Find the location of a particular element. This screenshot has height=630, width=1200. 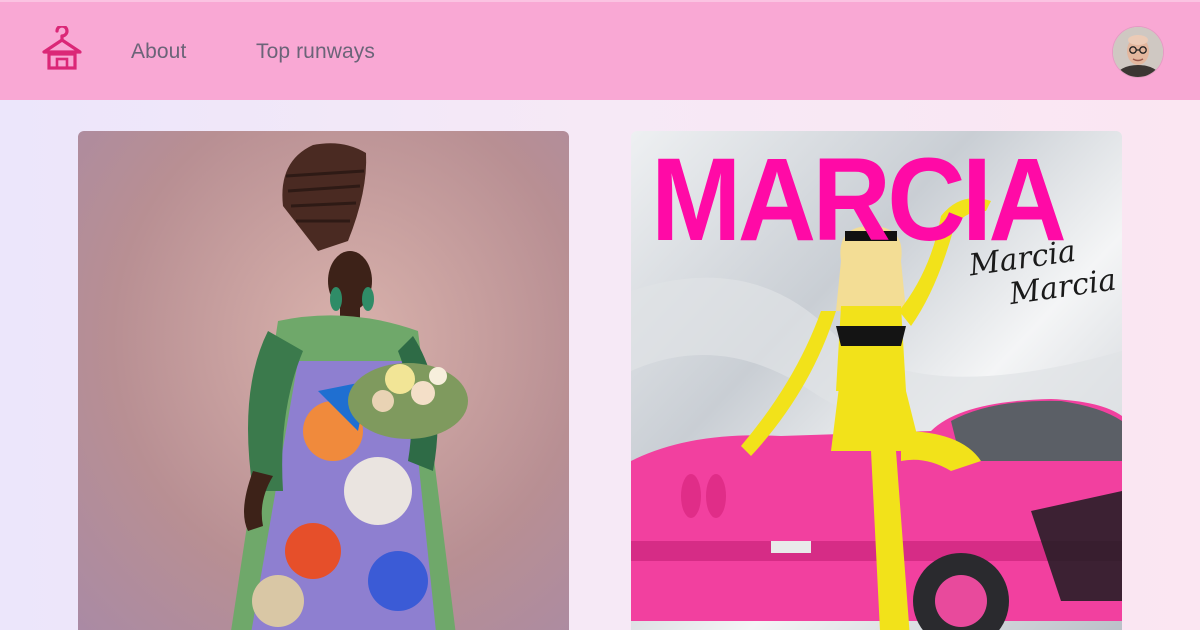

poster-title: MARCIA is located at coordinates (859, 200).